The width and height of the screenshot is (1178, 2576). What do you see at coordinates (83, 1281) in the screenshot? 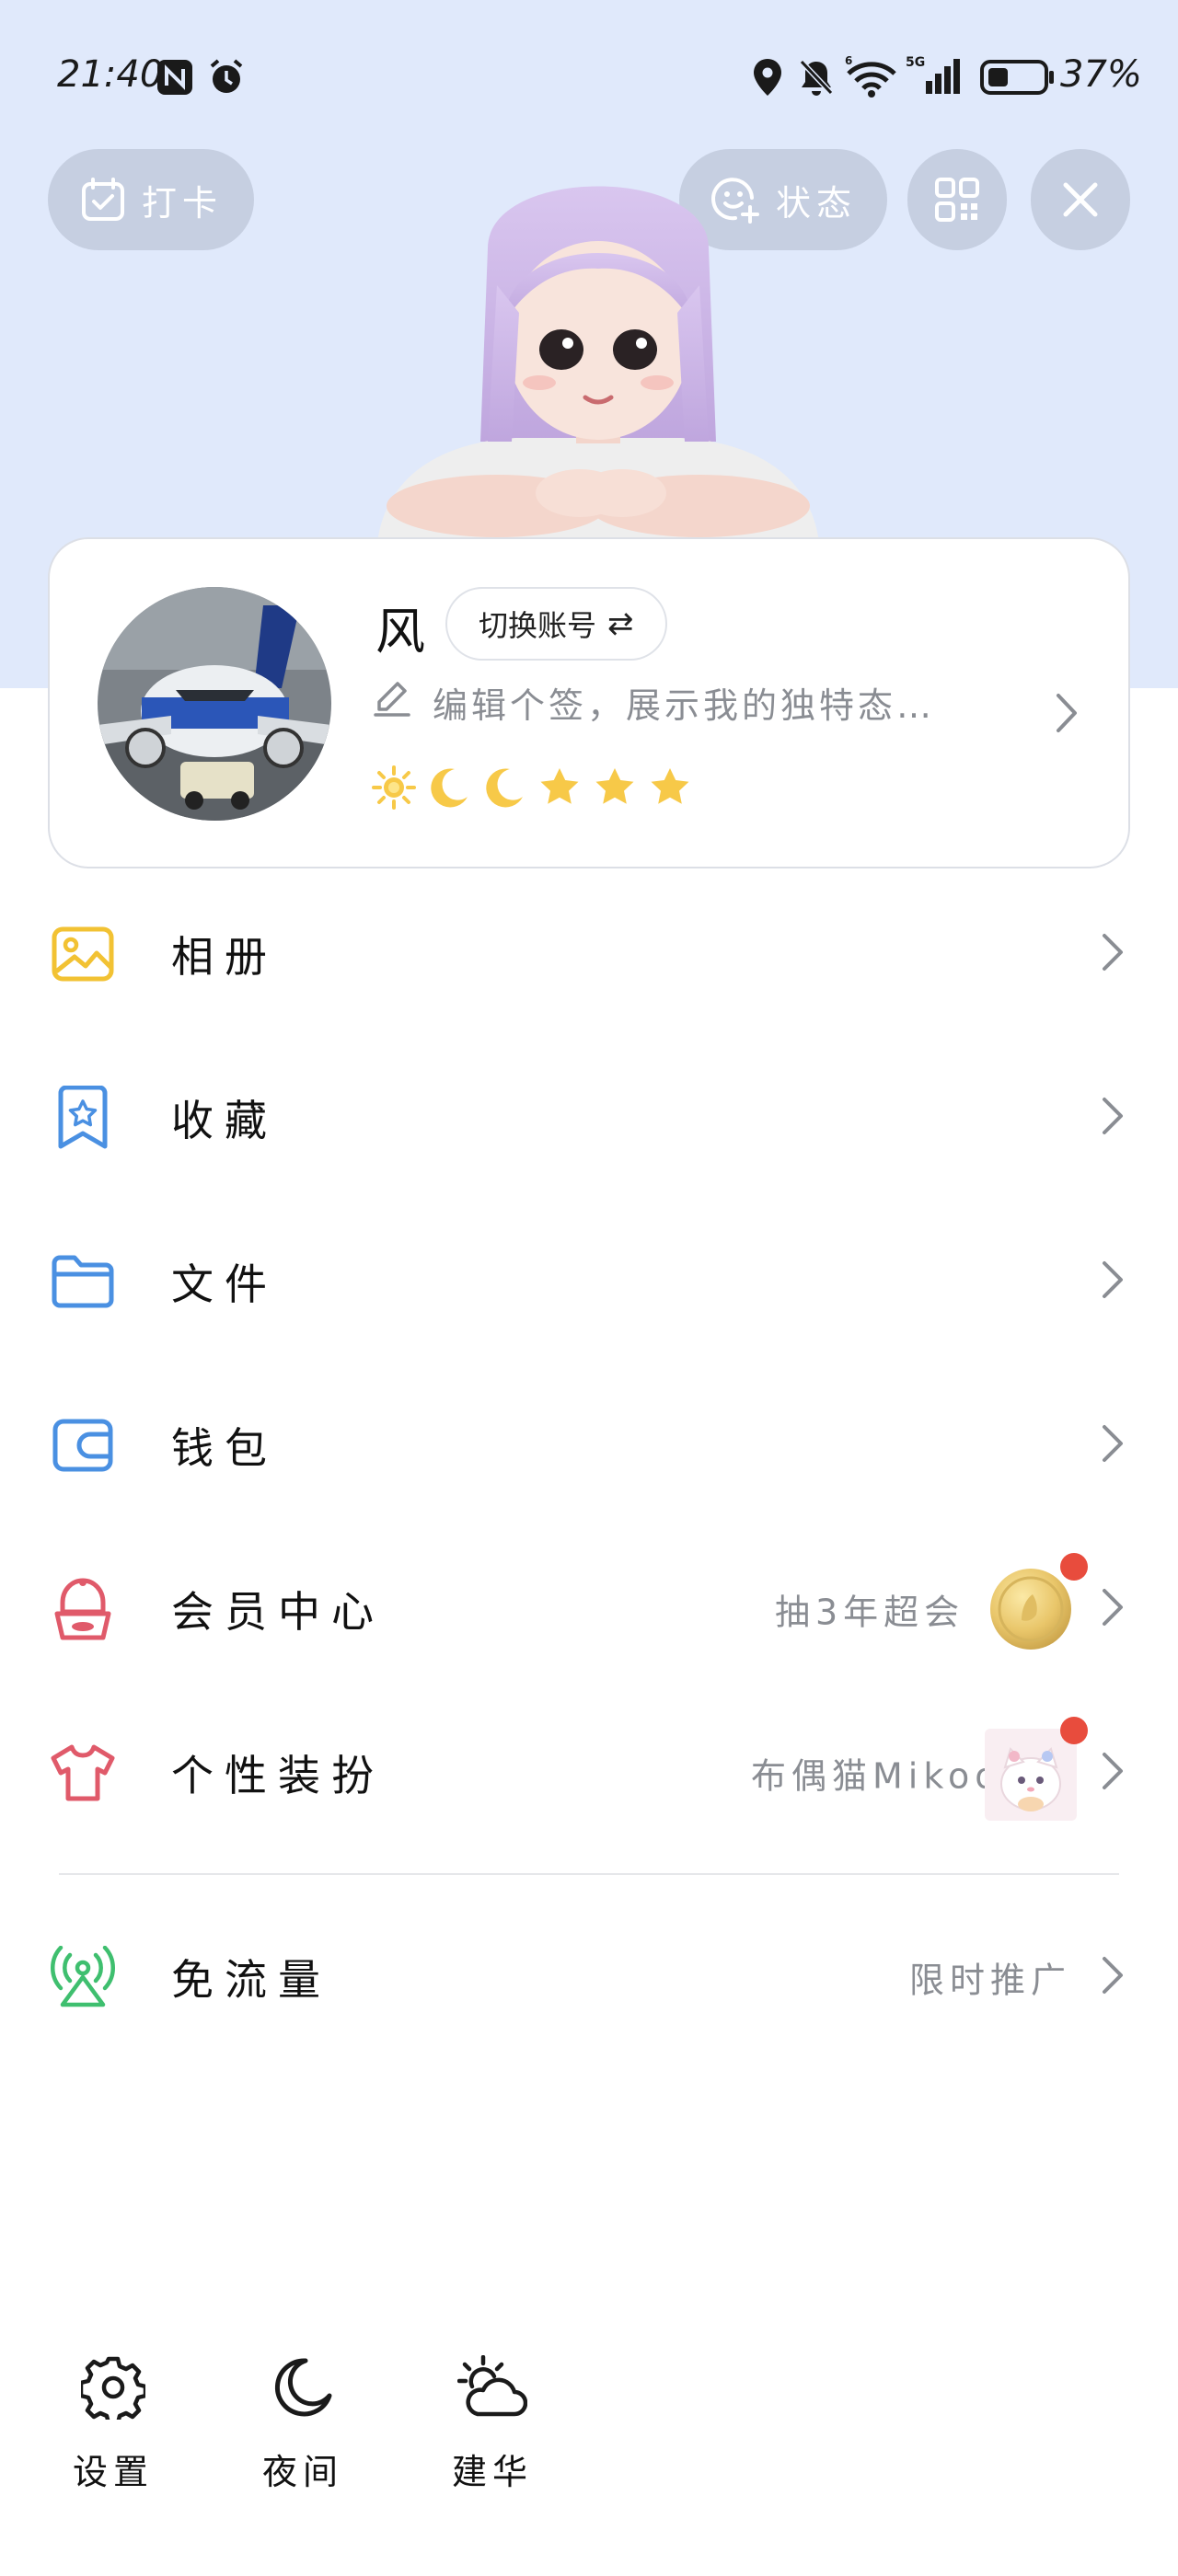
I see `folder-icon` at bounding box center [83, 1281].